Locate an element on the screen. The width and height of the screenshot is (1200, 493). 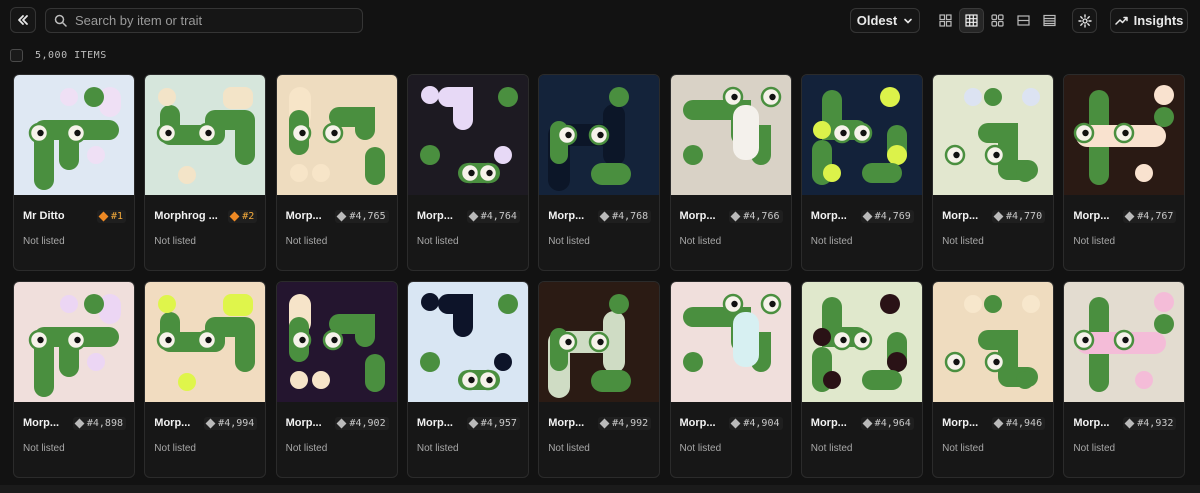
collapse-sidebar-button is located at coordinates (23, 20).